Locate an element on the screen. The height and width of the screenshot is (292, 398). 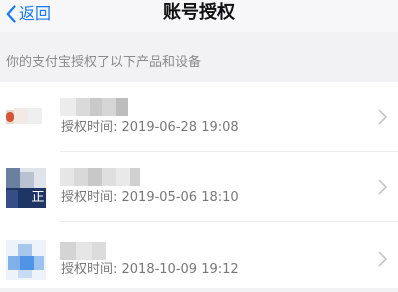
page-title: 账号授权 is located at coordinates (199, 12).